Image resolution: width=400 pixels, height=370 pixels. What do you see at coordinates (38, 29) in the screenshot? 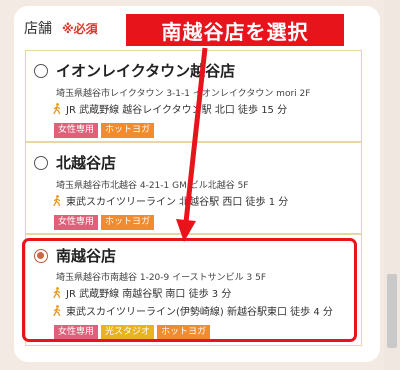
I see `field-label: 店舗` at bounding box center [38, 29].